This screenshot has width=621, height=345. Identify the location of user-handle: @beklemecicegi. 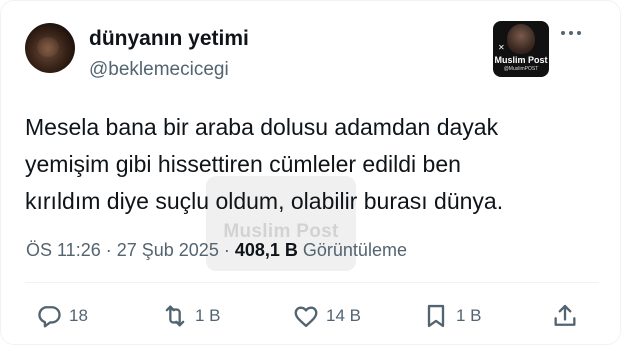
(159, 70).